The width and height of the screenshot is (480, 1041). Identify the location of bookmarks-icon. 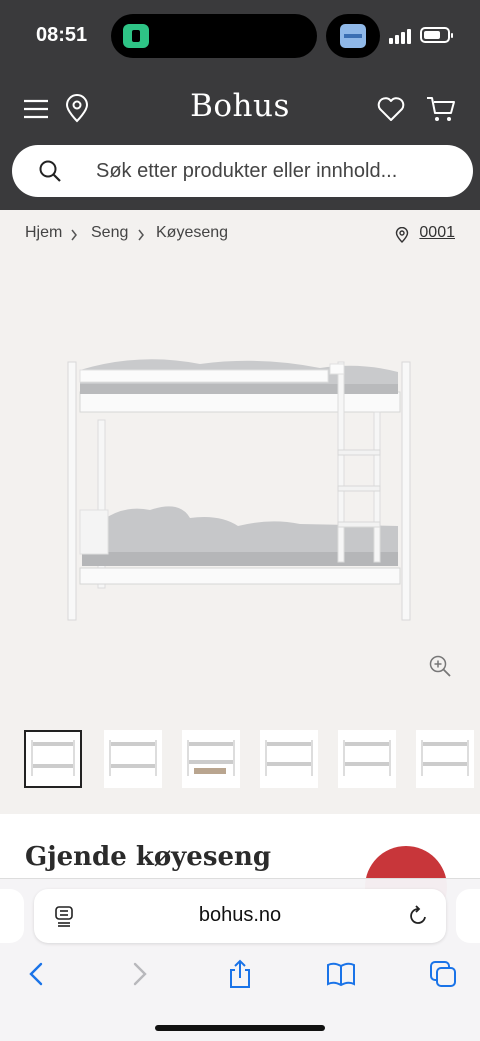
(341, 974).